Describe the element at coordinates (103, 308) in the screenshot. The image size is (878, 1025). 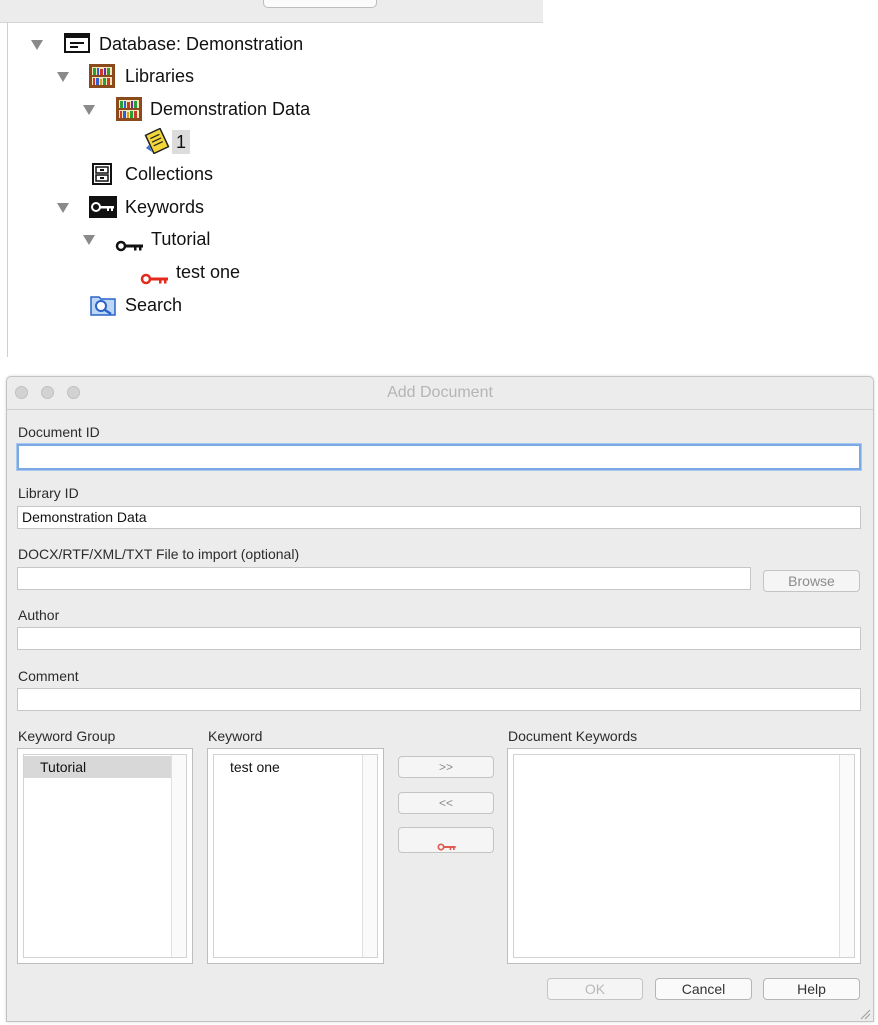
I see `search-folder-icon` at that location.